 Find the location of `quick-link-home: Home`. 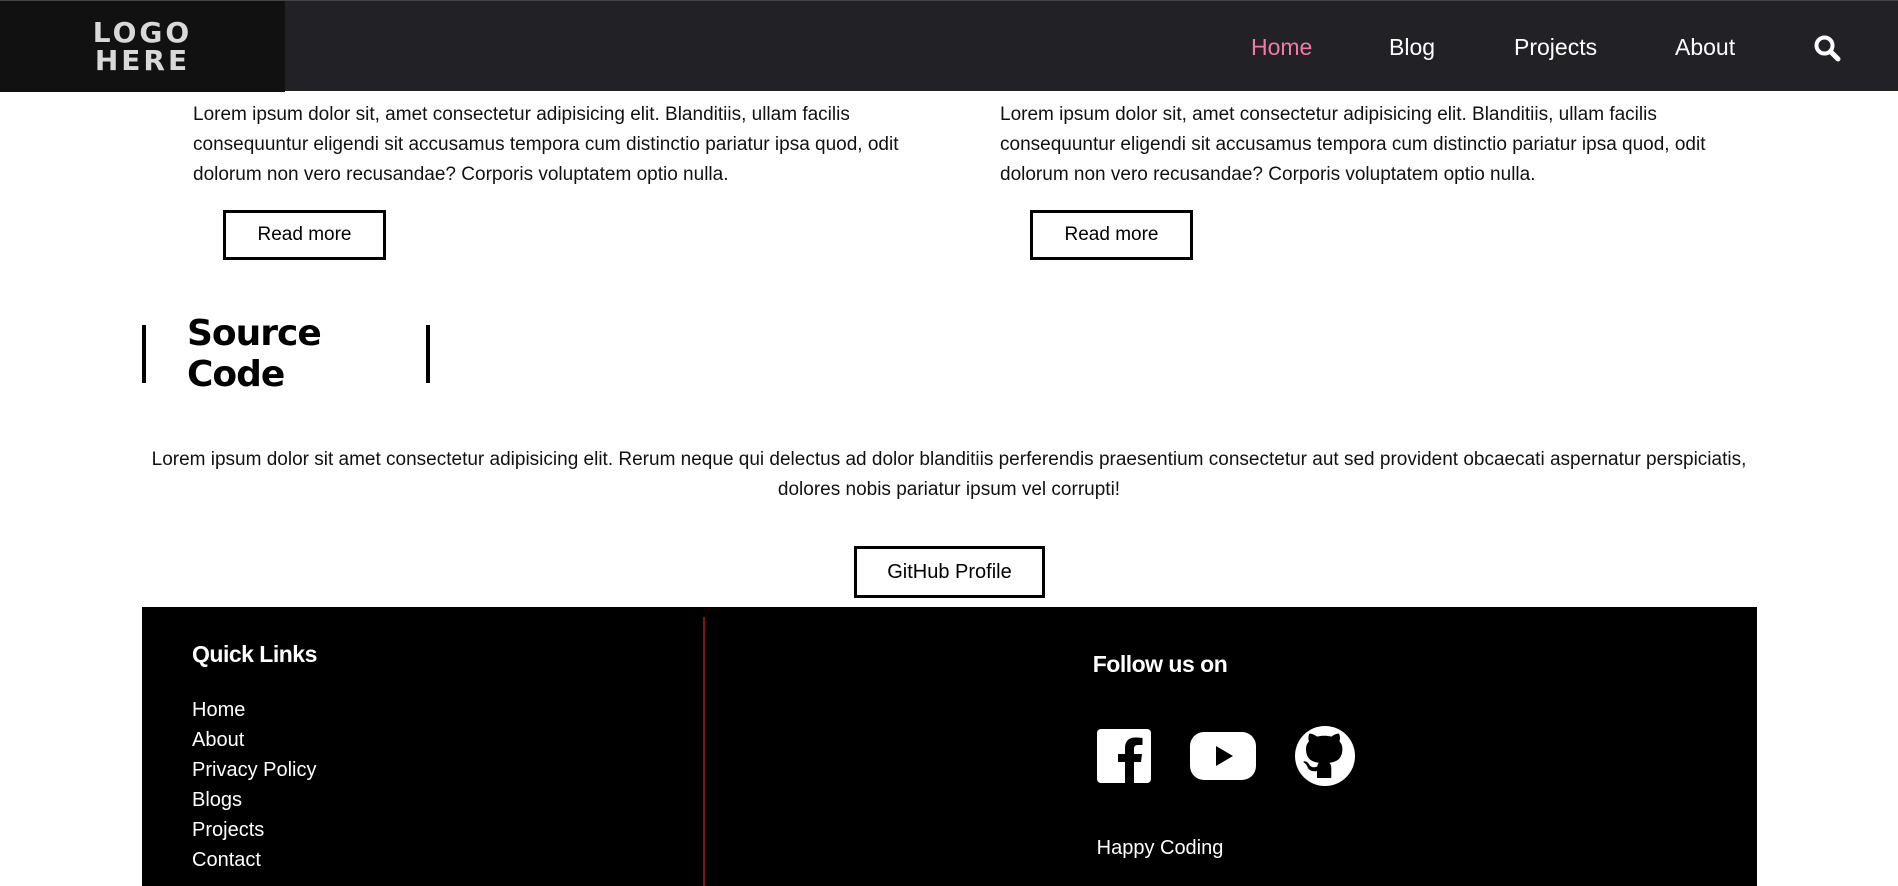

quick-link-home: Home is located at coordinates (218, 710).